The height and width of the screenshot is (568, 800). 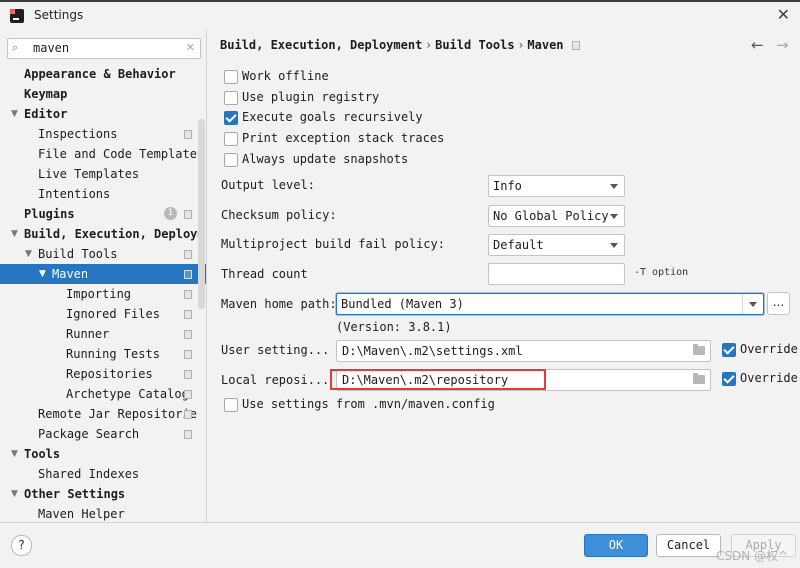 I want to click on sidebar-item-live-templates: Live Templates, so click(x=103, y=174).